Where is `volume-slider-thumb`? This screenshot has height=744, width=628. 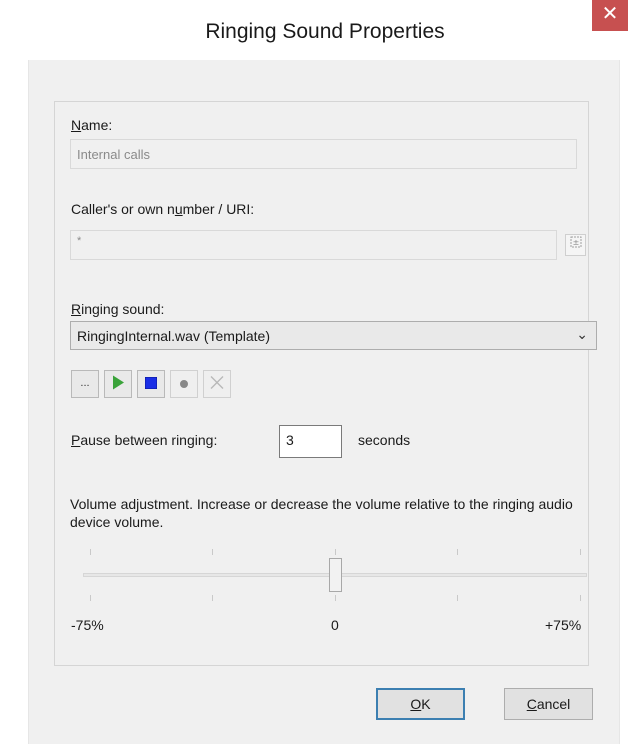
volume-slider-thumb is located at coordinates (335, 575).